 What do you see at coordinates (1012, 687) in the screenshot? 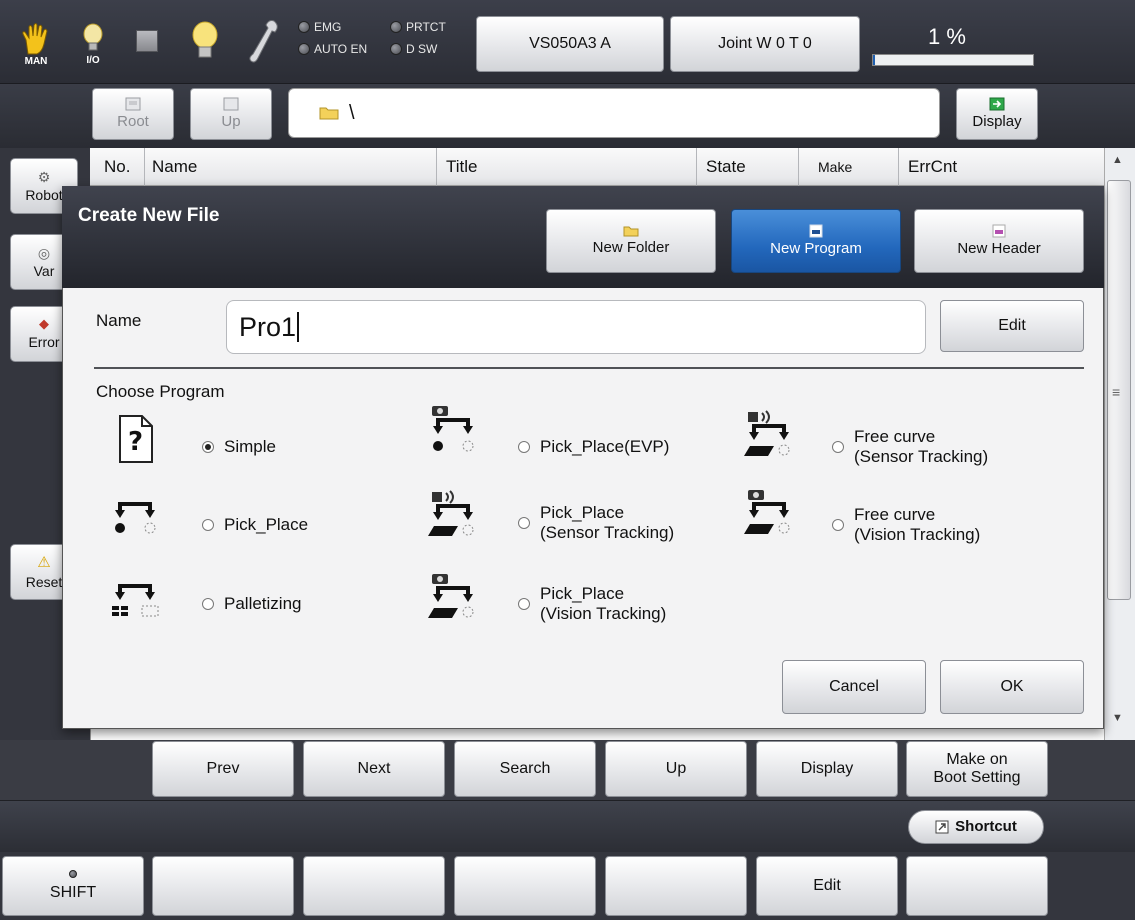
I see `ok-button: OK` at bounding box center [1012, 687].